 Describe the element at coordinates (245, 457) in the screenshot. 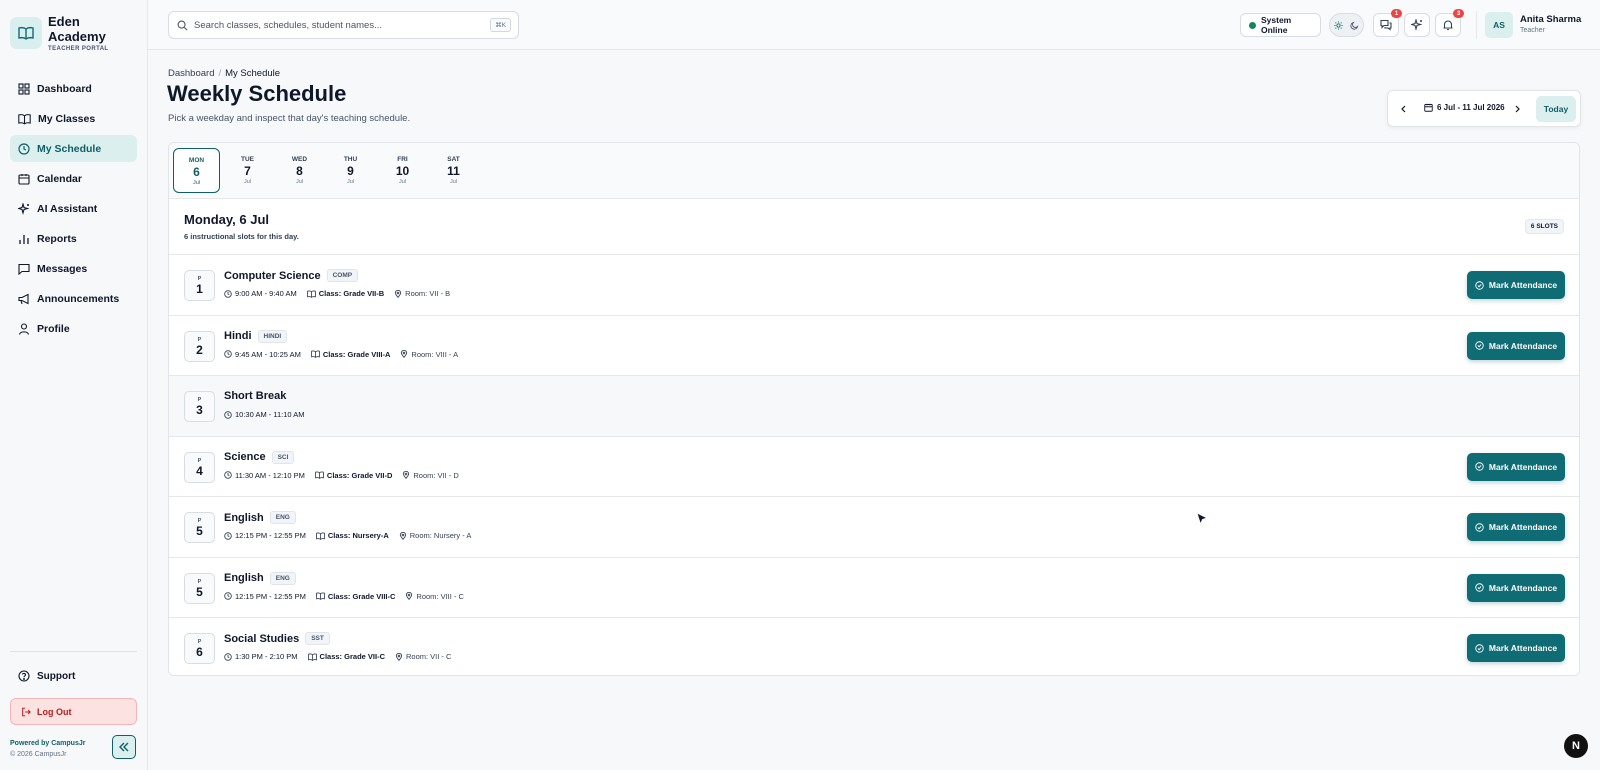

I see `subject-name: Science` at that location.